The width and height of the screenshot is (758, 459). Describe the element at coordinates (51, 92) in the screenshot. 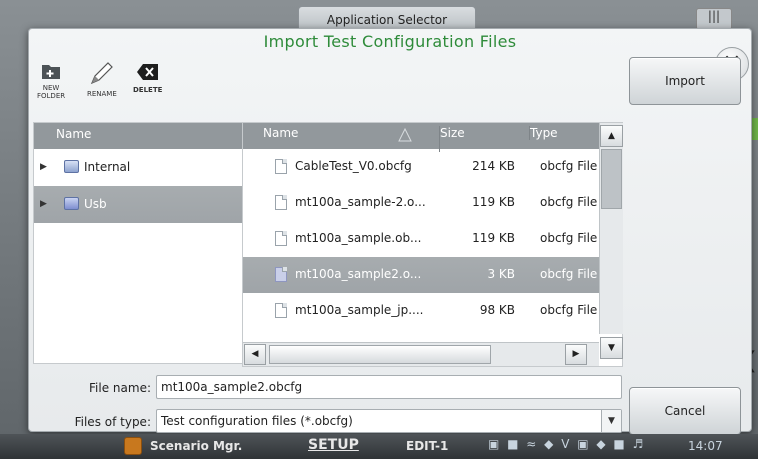

I see `new-folder-label: NEW FOLDER` at that location.